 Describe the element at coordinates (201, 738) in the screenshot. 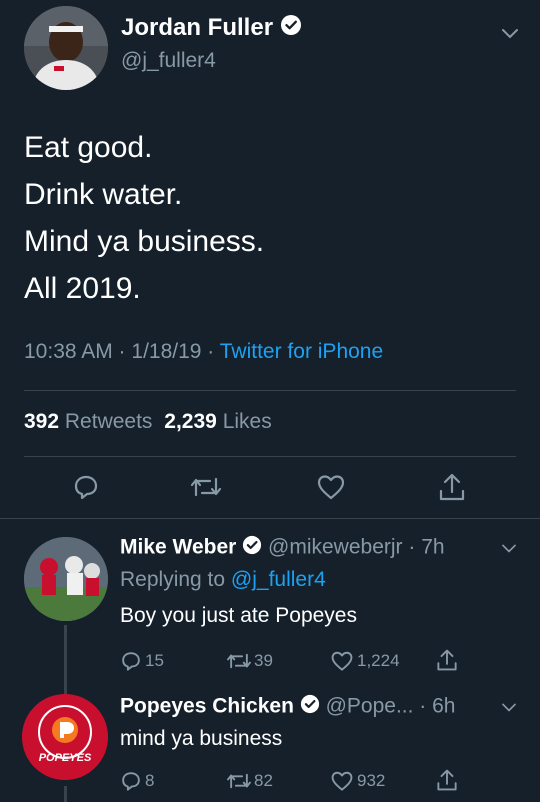

I see `reply-text: mind ya business` at that location.